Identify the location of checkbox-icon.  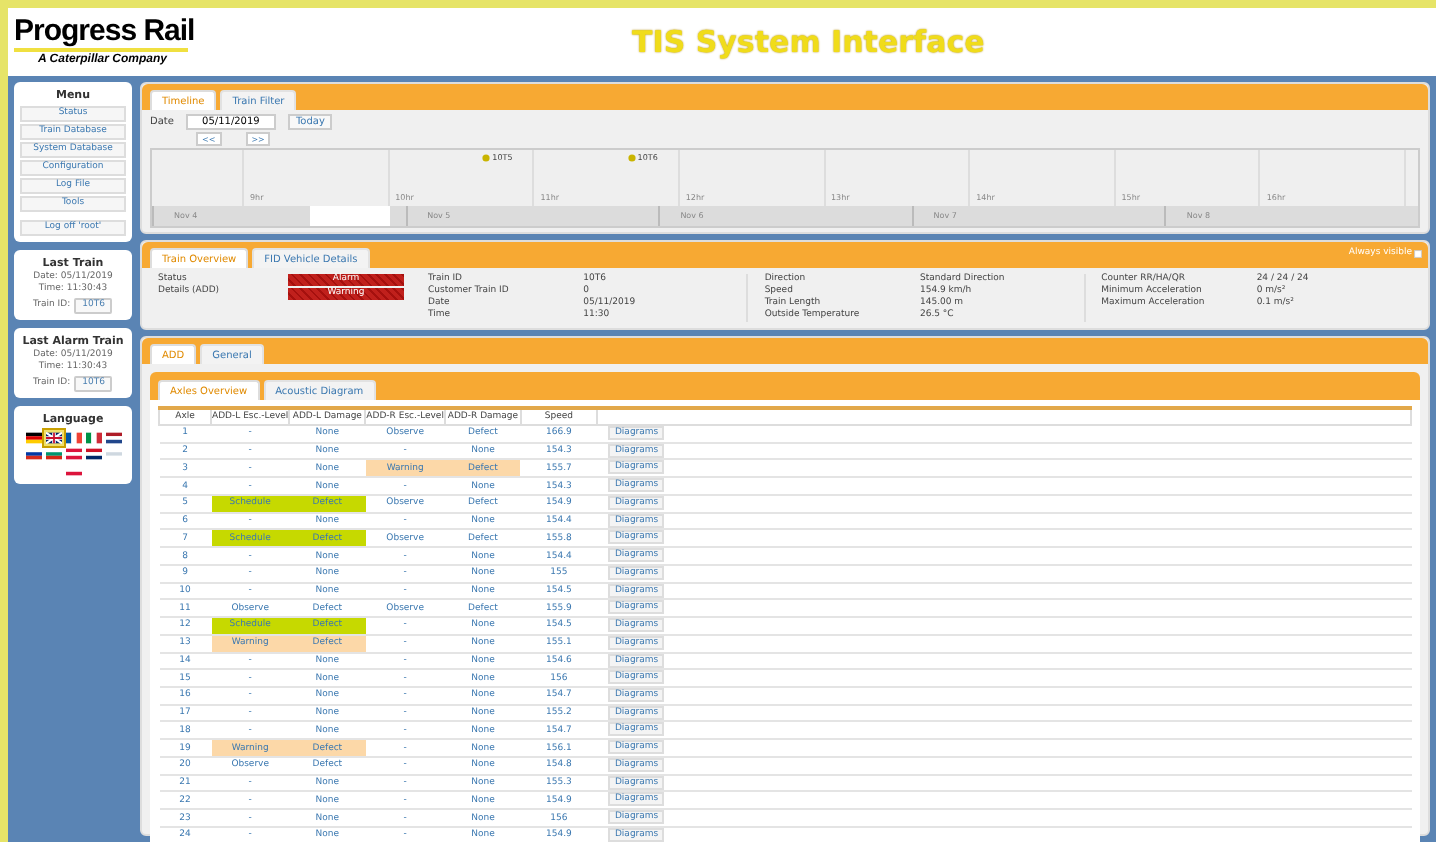
(1418, 254).